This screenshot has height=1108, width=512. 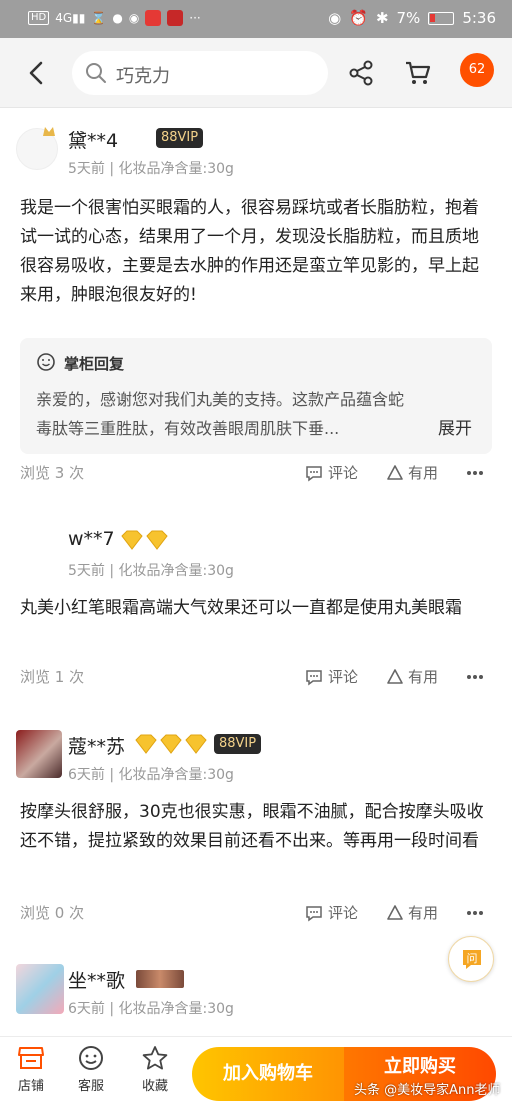 What do you see at coordinates (241, 608) in the screenshot?
I see `review-text: 丸美小红笔眼霜高端大气效果还可以一直都是使用丸美眼霜` at bounding box center [241, 608].